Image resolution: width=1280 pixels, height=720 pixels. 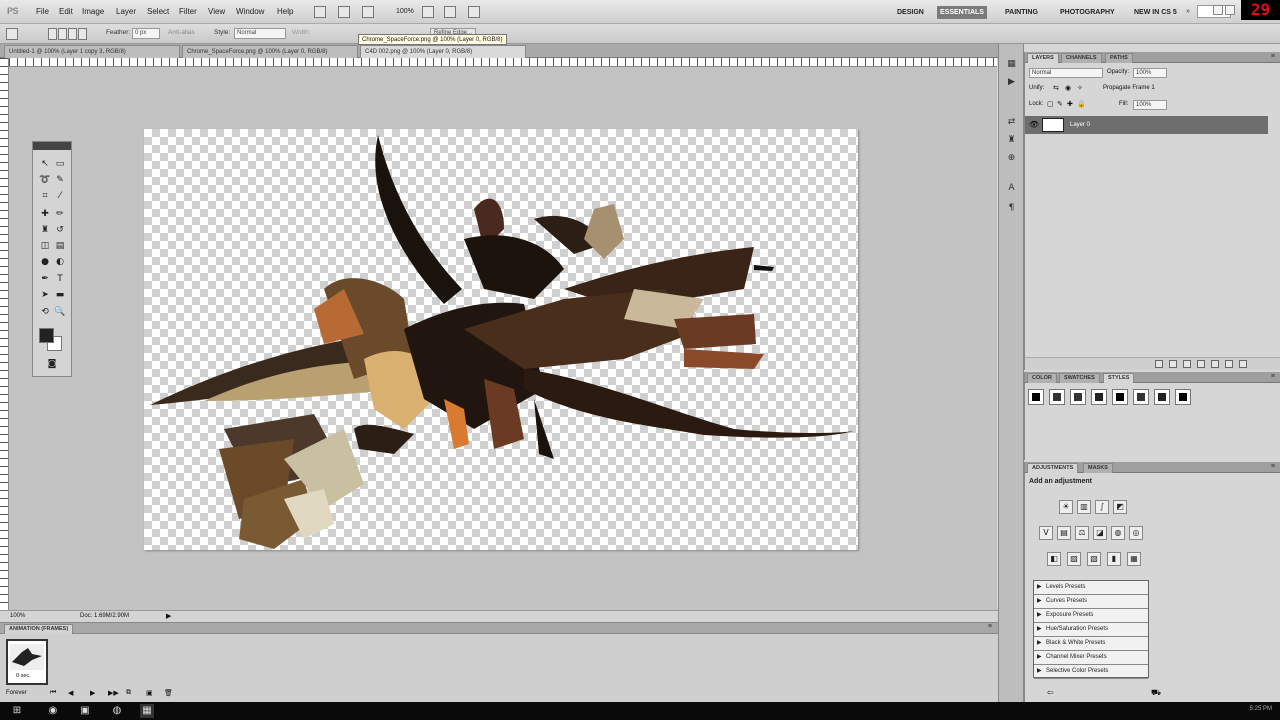 What do you see at coordinates (1042, 378) in the screenshot?
I see `tab-color: COLOR` at bounding box center [1042, 378].